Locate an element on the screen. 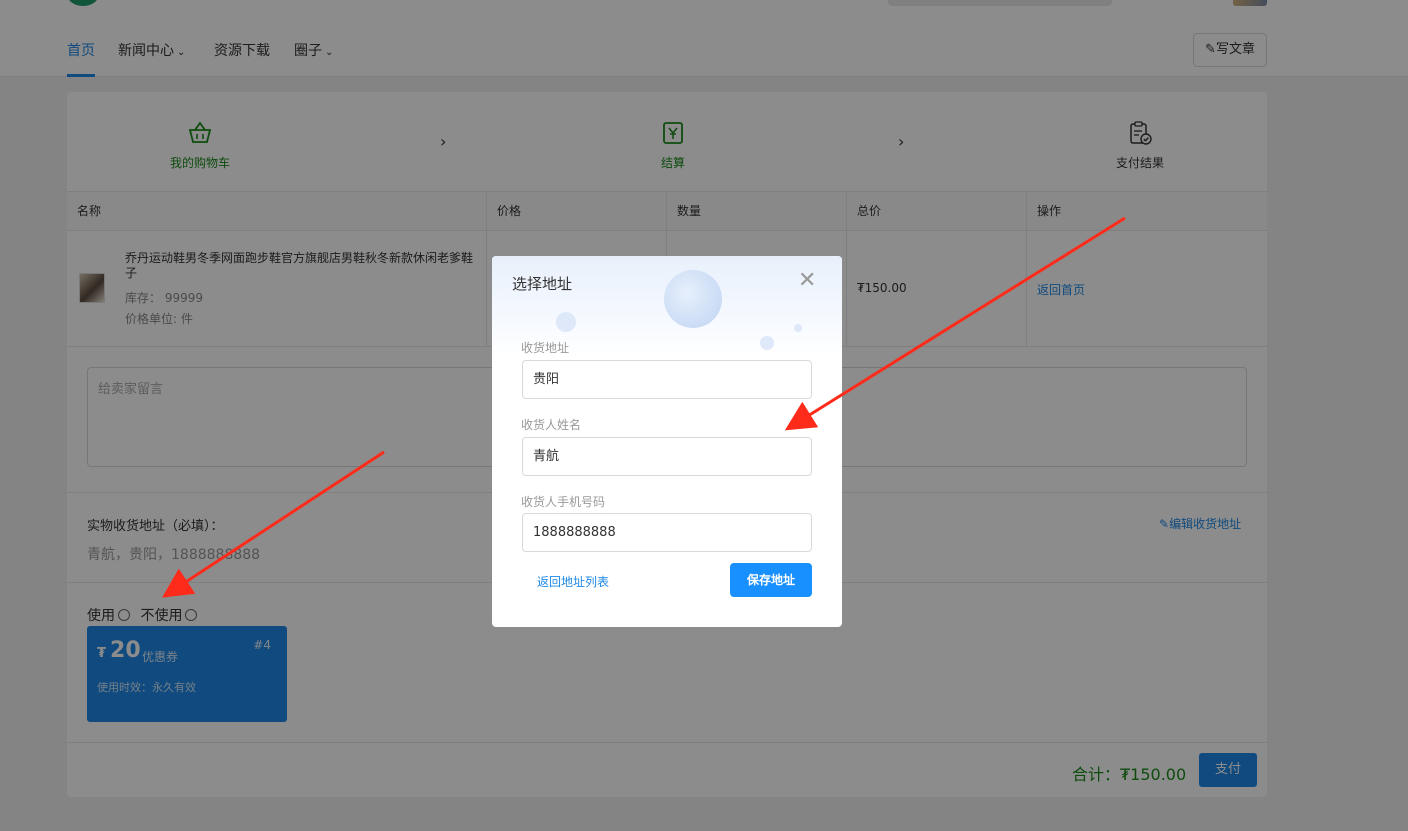 The height and width of the screenshot is (831, 1408). save-address-button: 保存地址 is located at coordinates (771, 580).